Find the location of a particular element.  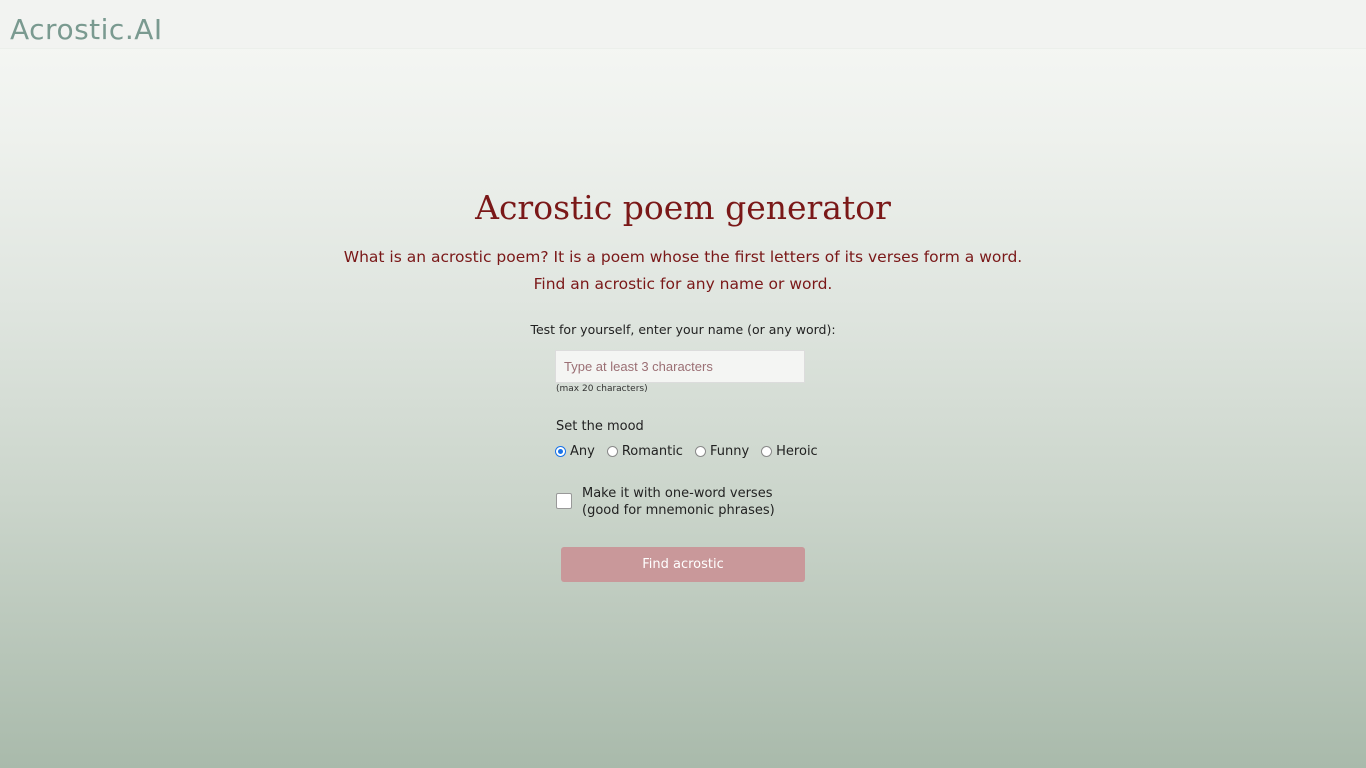

mood-option-label: Funny is located at coordinates (729, 451).